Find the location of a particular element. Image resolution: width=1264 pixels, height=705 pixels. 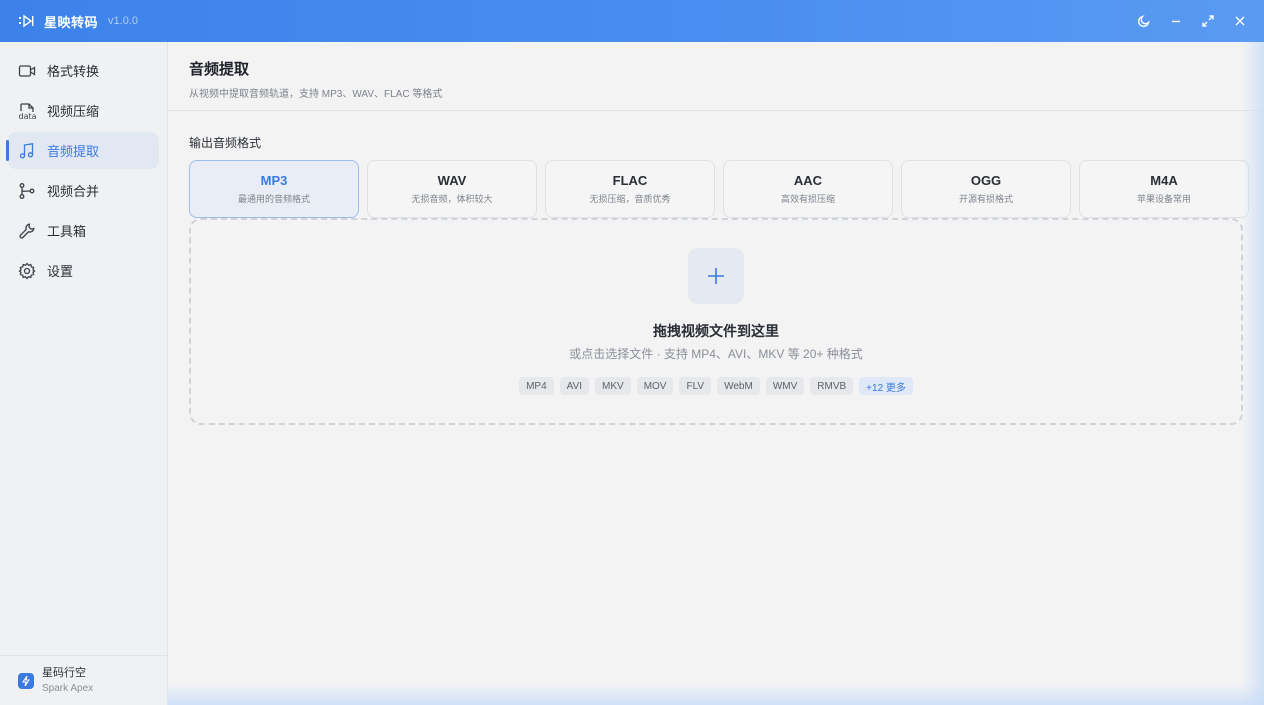

format-chip: MOV is located at coordinates (655, 386).